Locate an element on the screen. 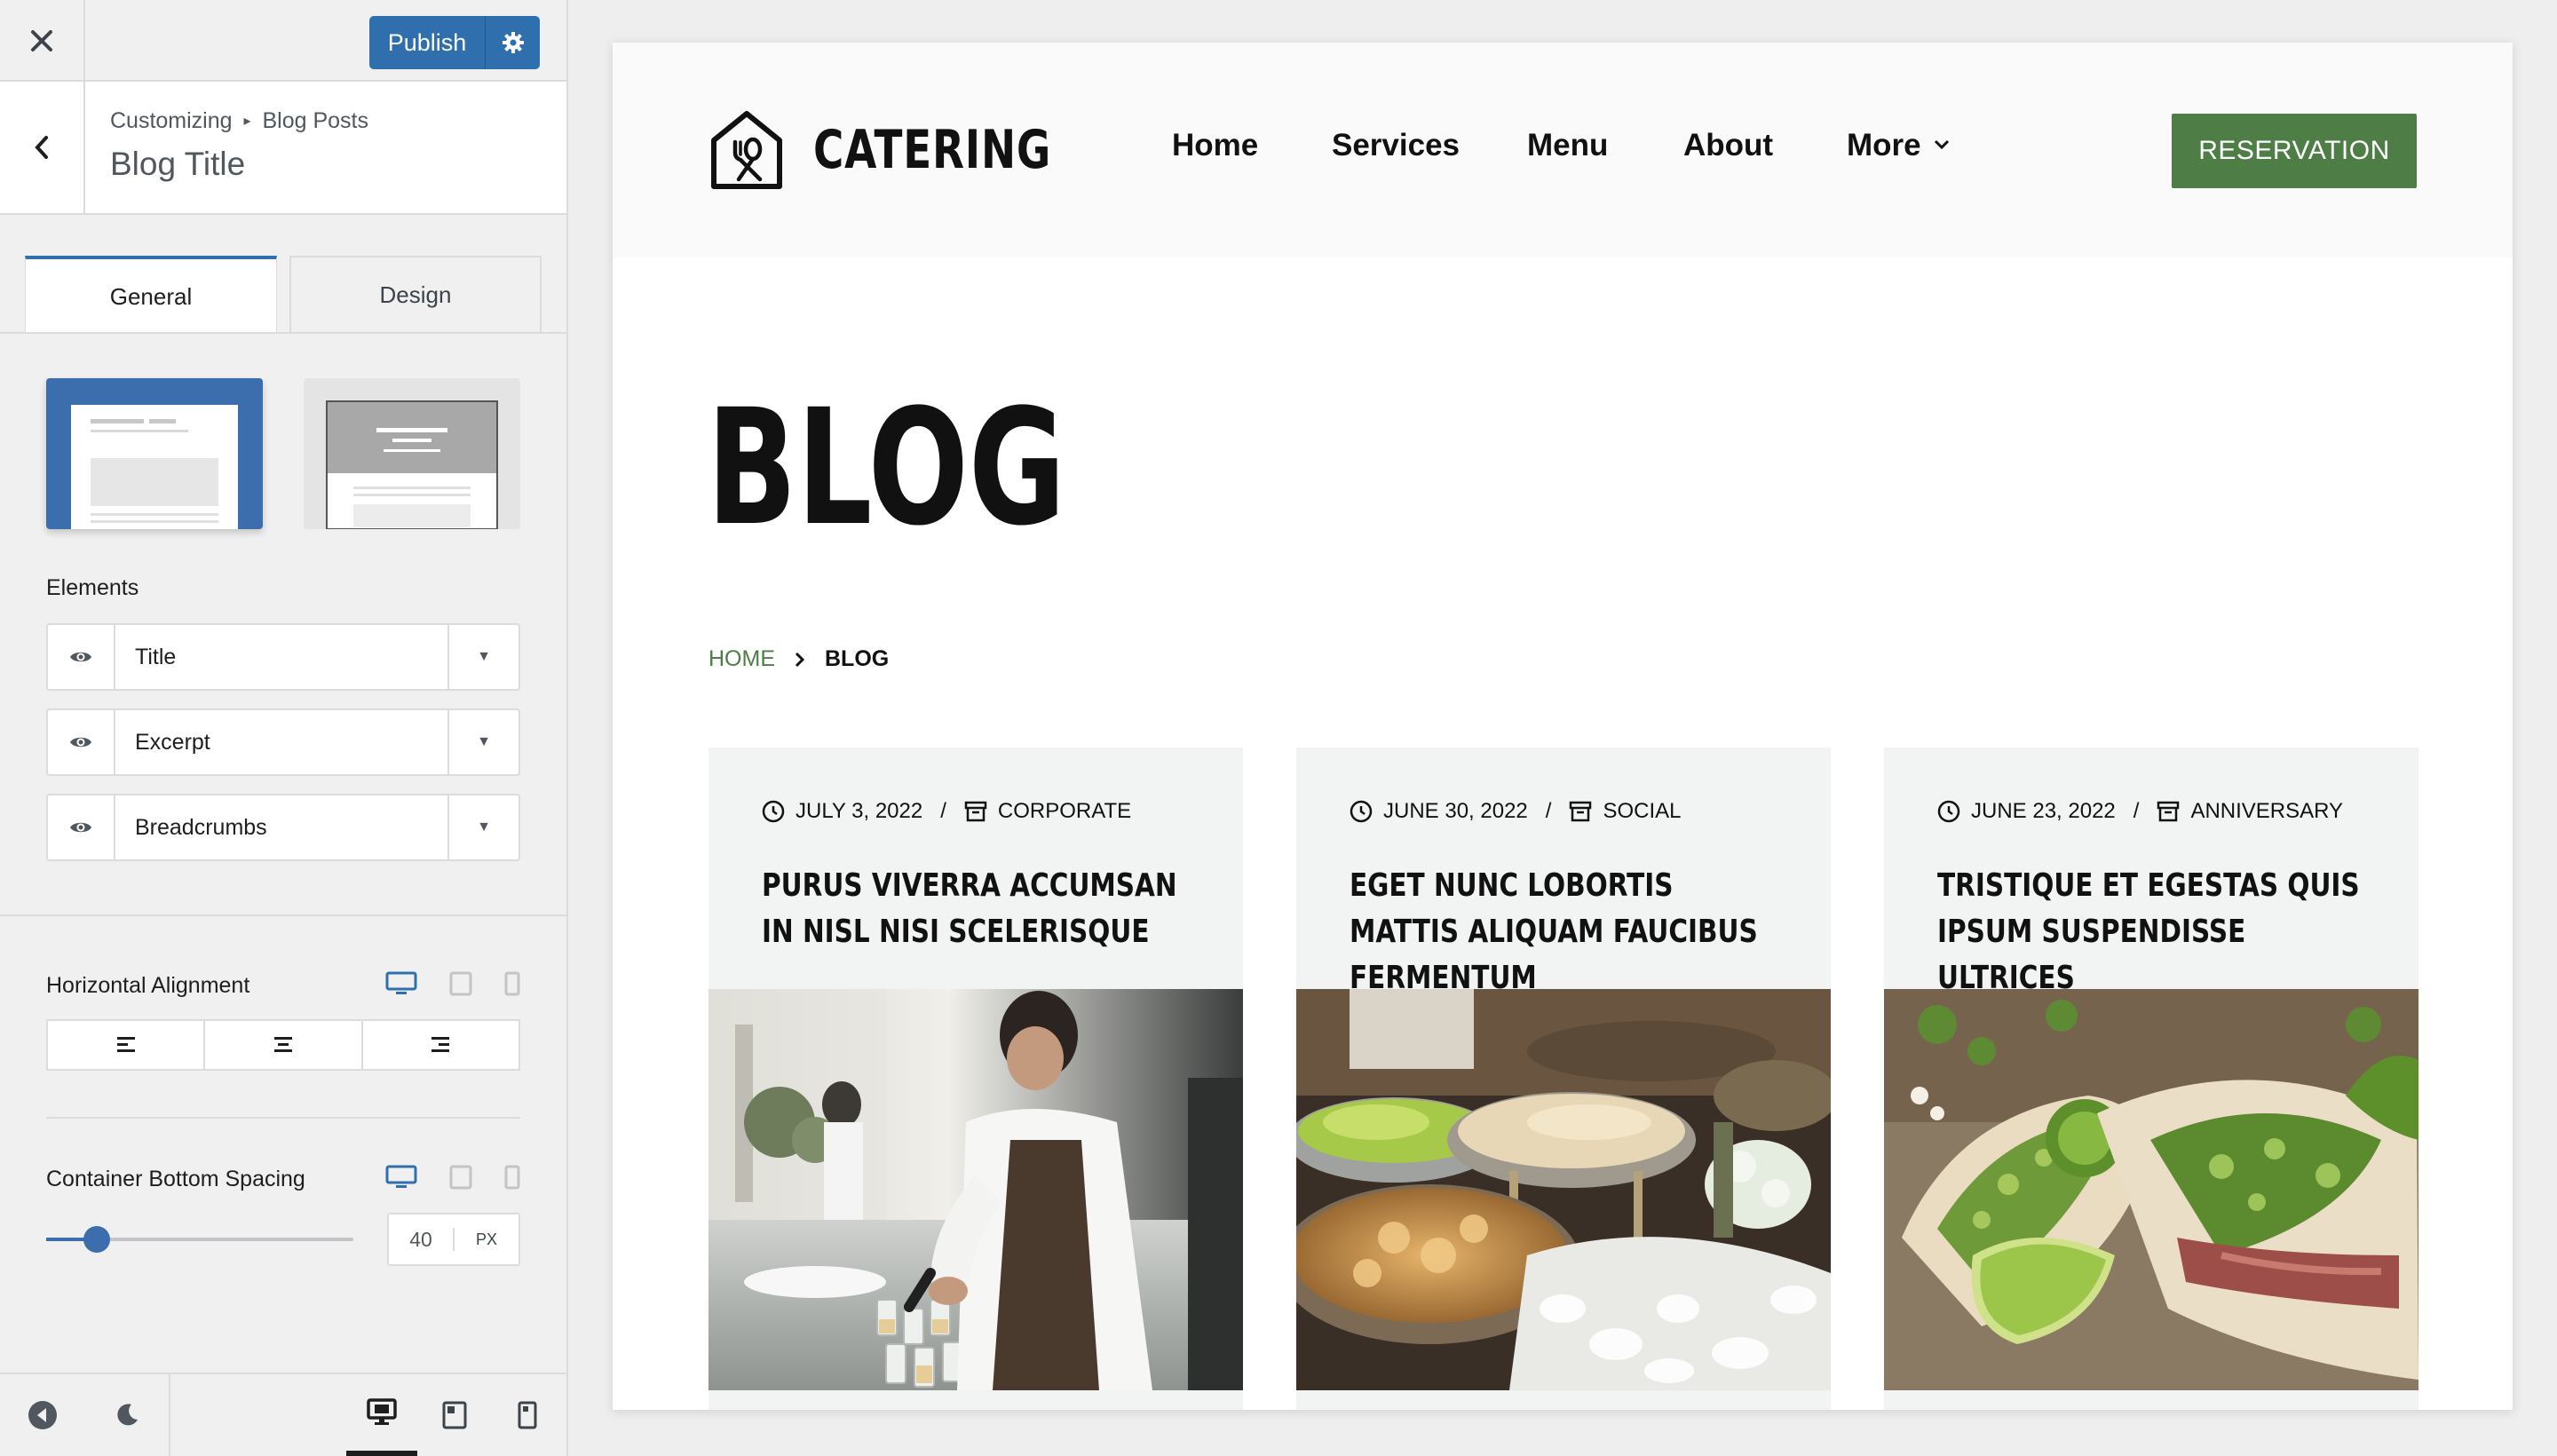 This screenshot has height=1456, width=2557. post-image-waiter-pouring is located at coordinates (976, 1189).